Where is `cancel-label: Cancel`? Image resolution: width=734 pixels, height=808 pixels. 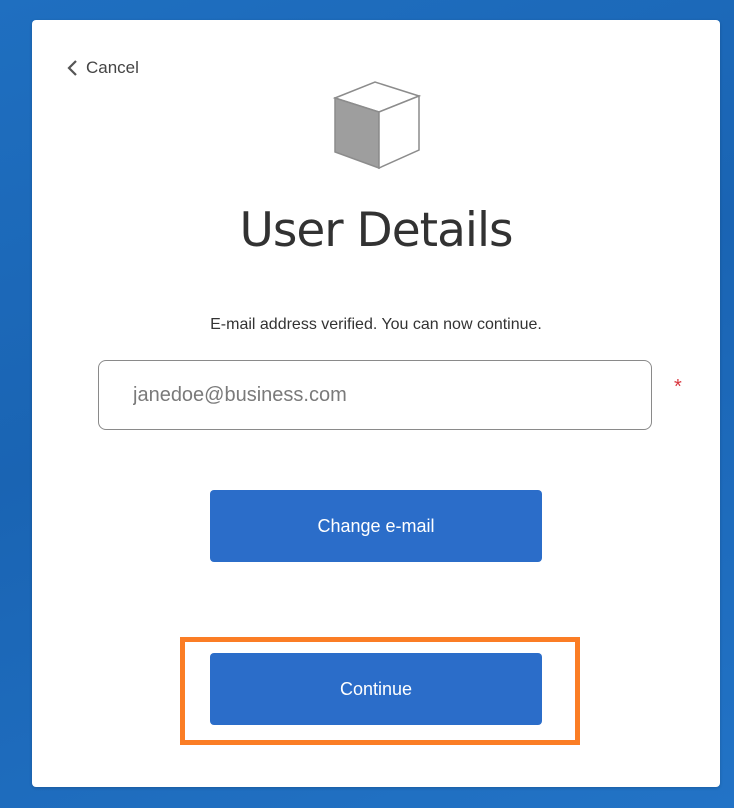 cancel-label: Cancel is located at coordinates (112, 67).